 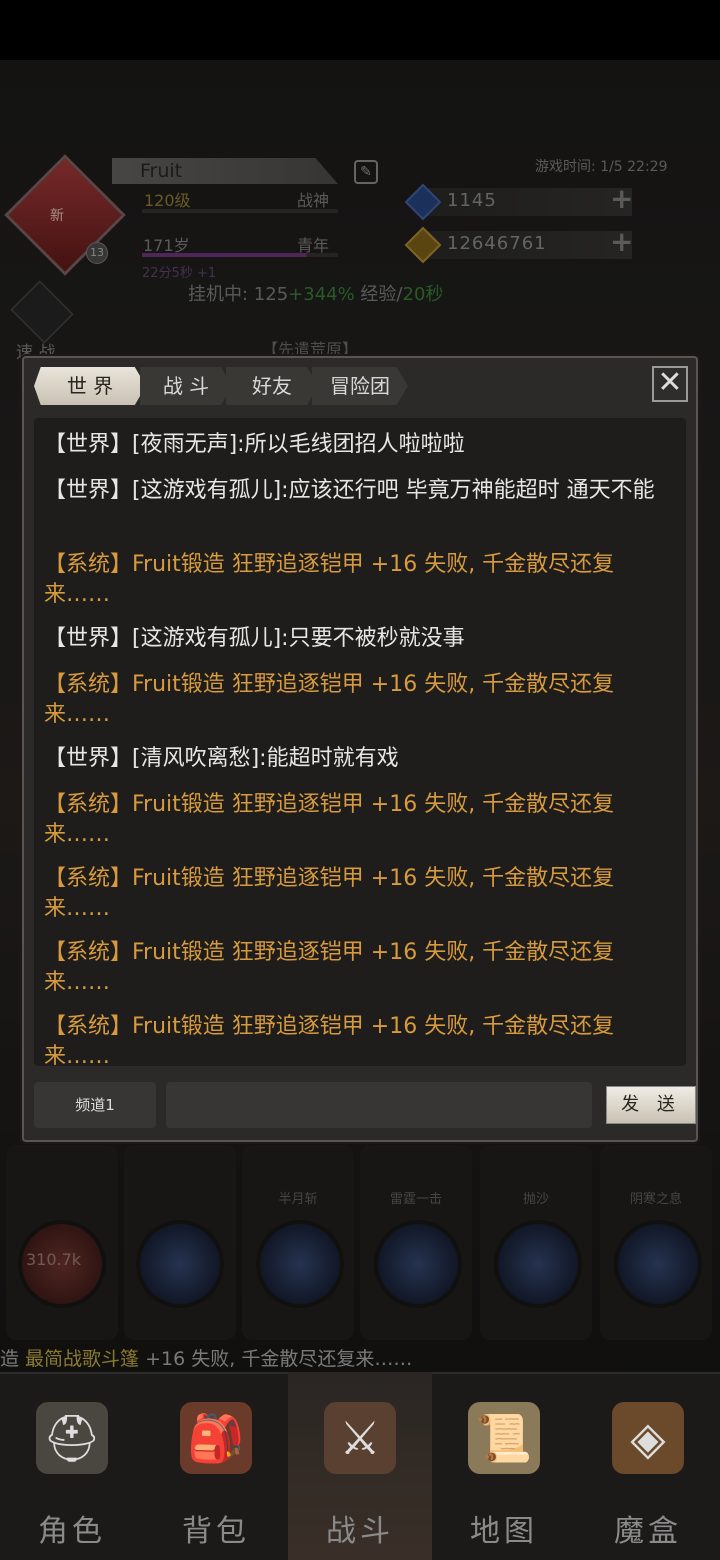 I want to click on add-gold-button: +, so click(x=621, y=241).